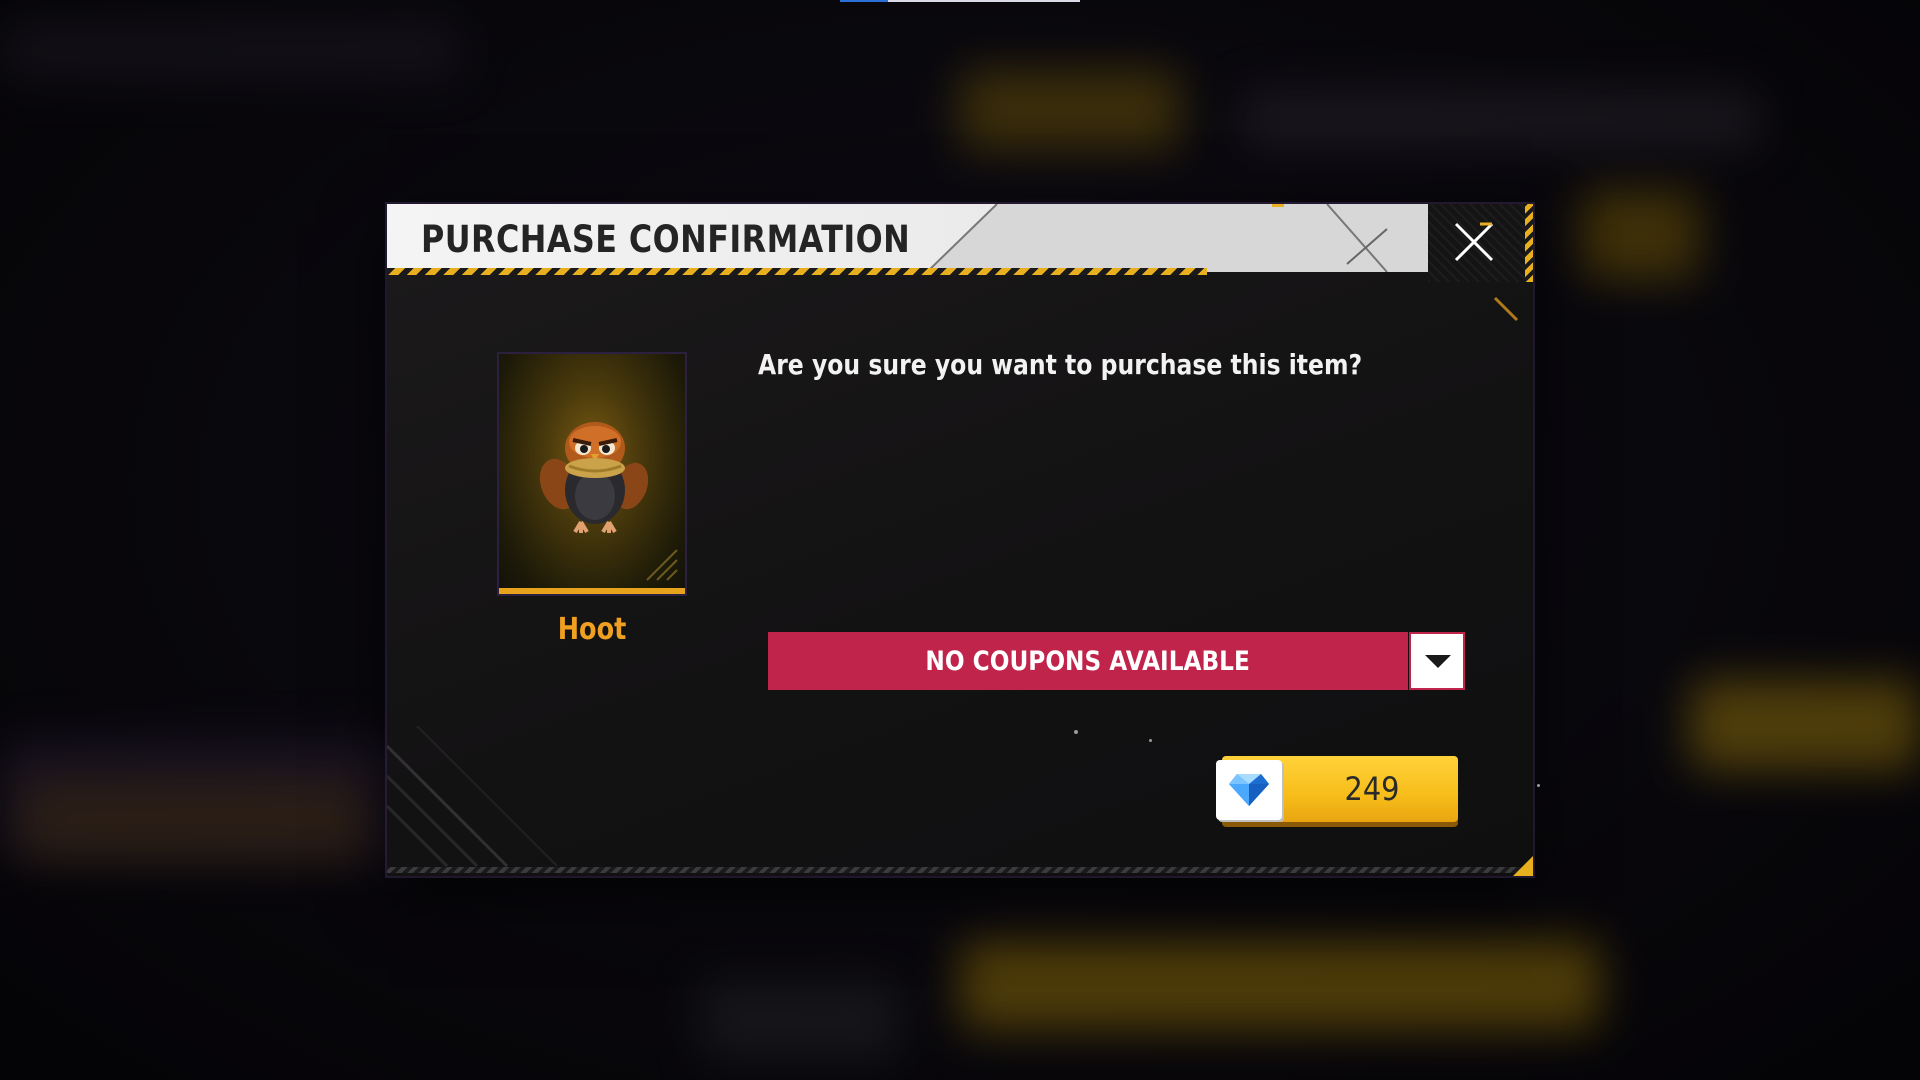  I want to click on coupon-status-label: NO COUPONS AVAILABLE, so click(1088, 661).